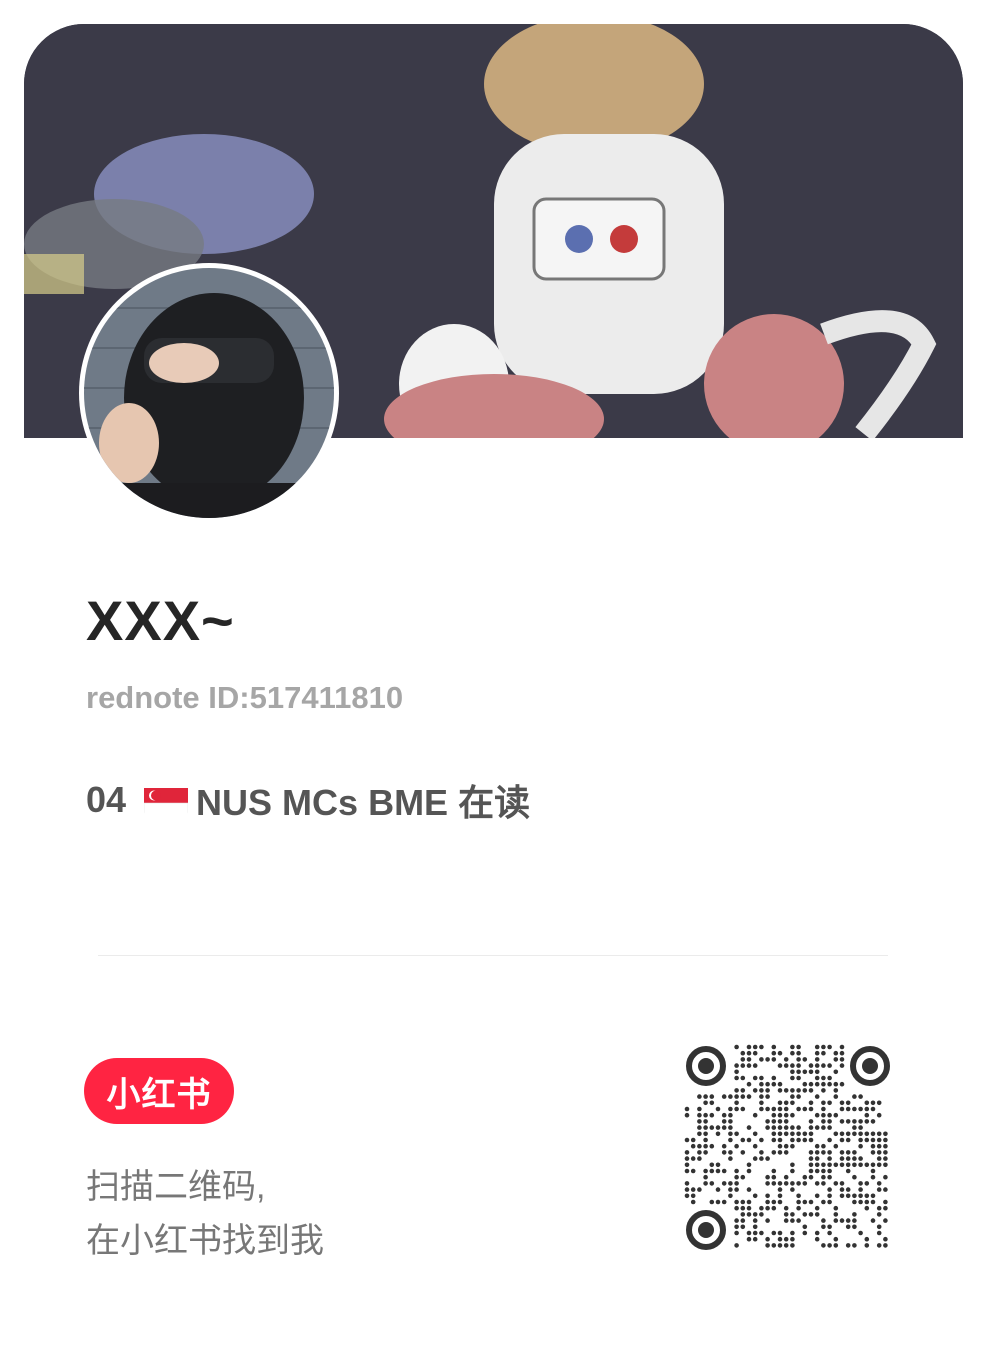 The width and height of the screenshot is (987, 1347). What do you see at coordinates (166, 800) in the screenshot?
I see `singapore-flag-icon` at bounding box center [166, 800].